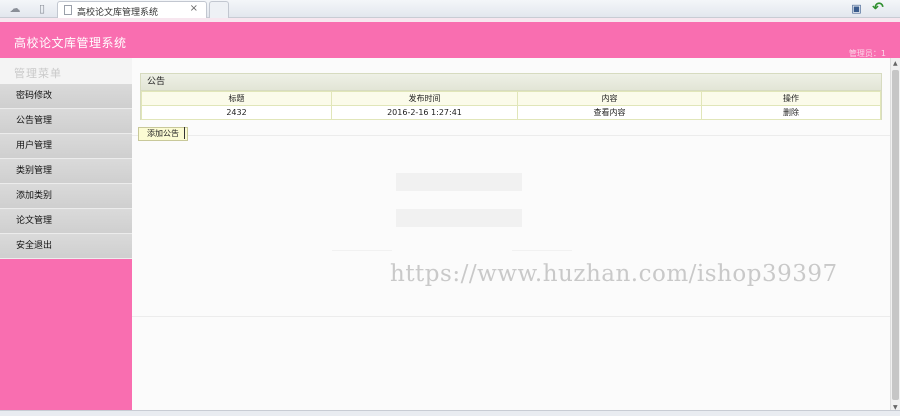 This screenshot has width=900, height=416. I want to click on sidebar-item-categories: 类别管理, so click(66, 171).